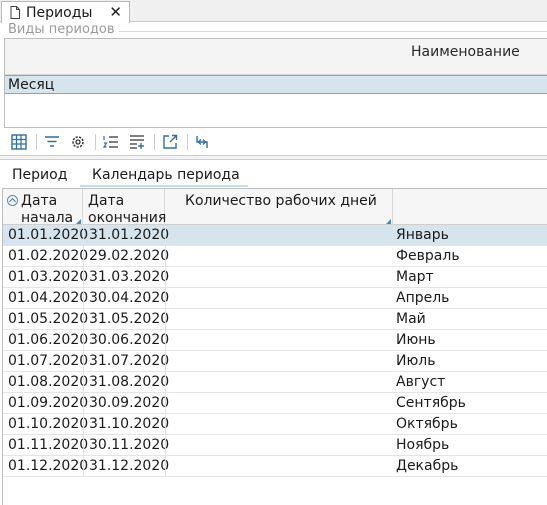 The height and width of the screenshot is (505, 547). I want to click on column-header-name: Наименование, so click(465, 52).